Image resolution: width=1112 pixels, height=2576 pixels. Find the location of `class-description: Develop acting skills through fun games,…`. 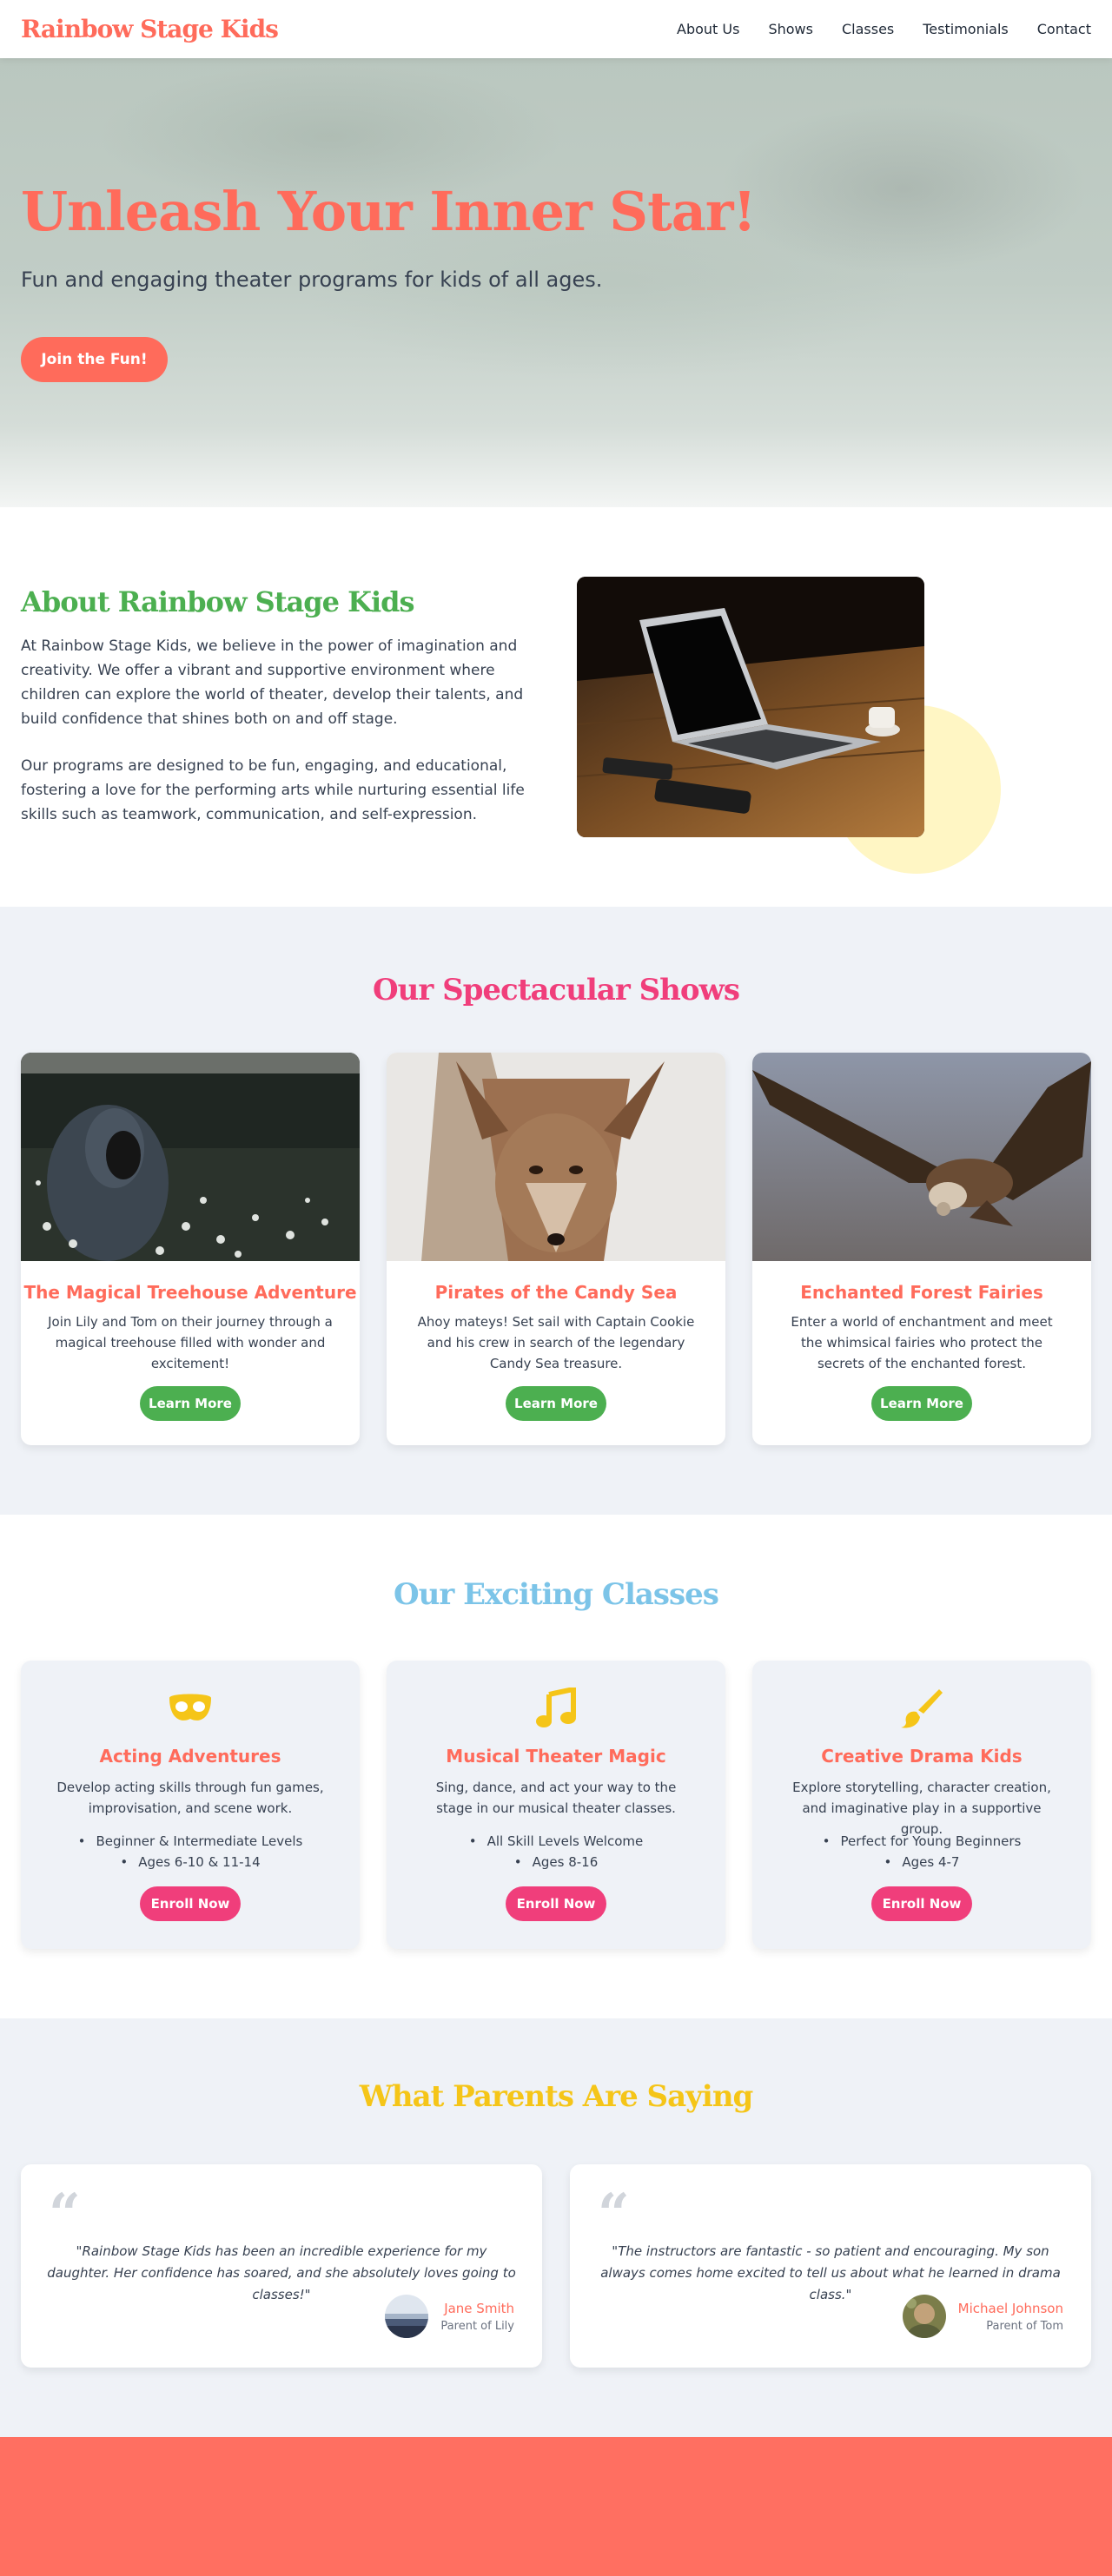

class-description: Develop acting skills through fun games,… is located at coordinates (190, 1798).